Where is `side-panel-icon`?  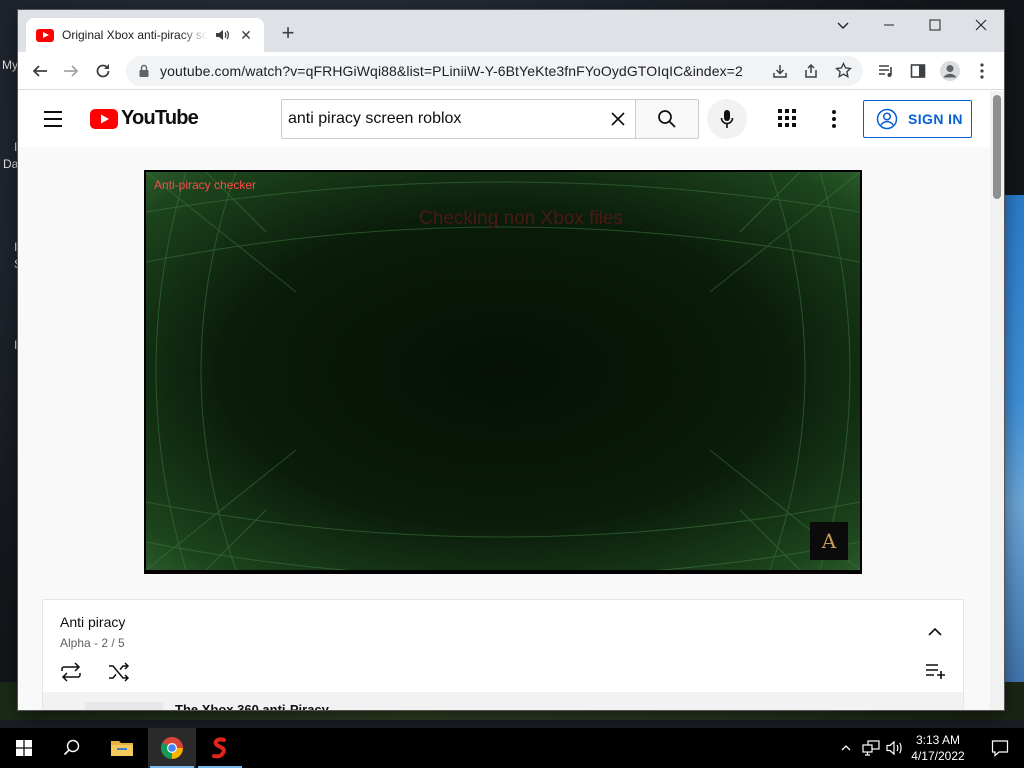 side-panel-icon is located at coordinates (918, 71).